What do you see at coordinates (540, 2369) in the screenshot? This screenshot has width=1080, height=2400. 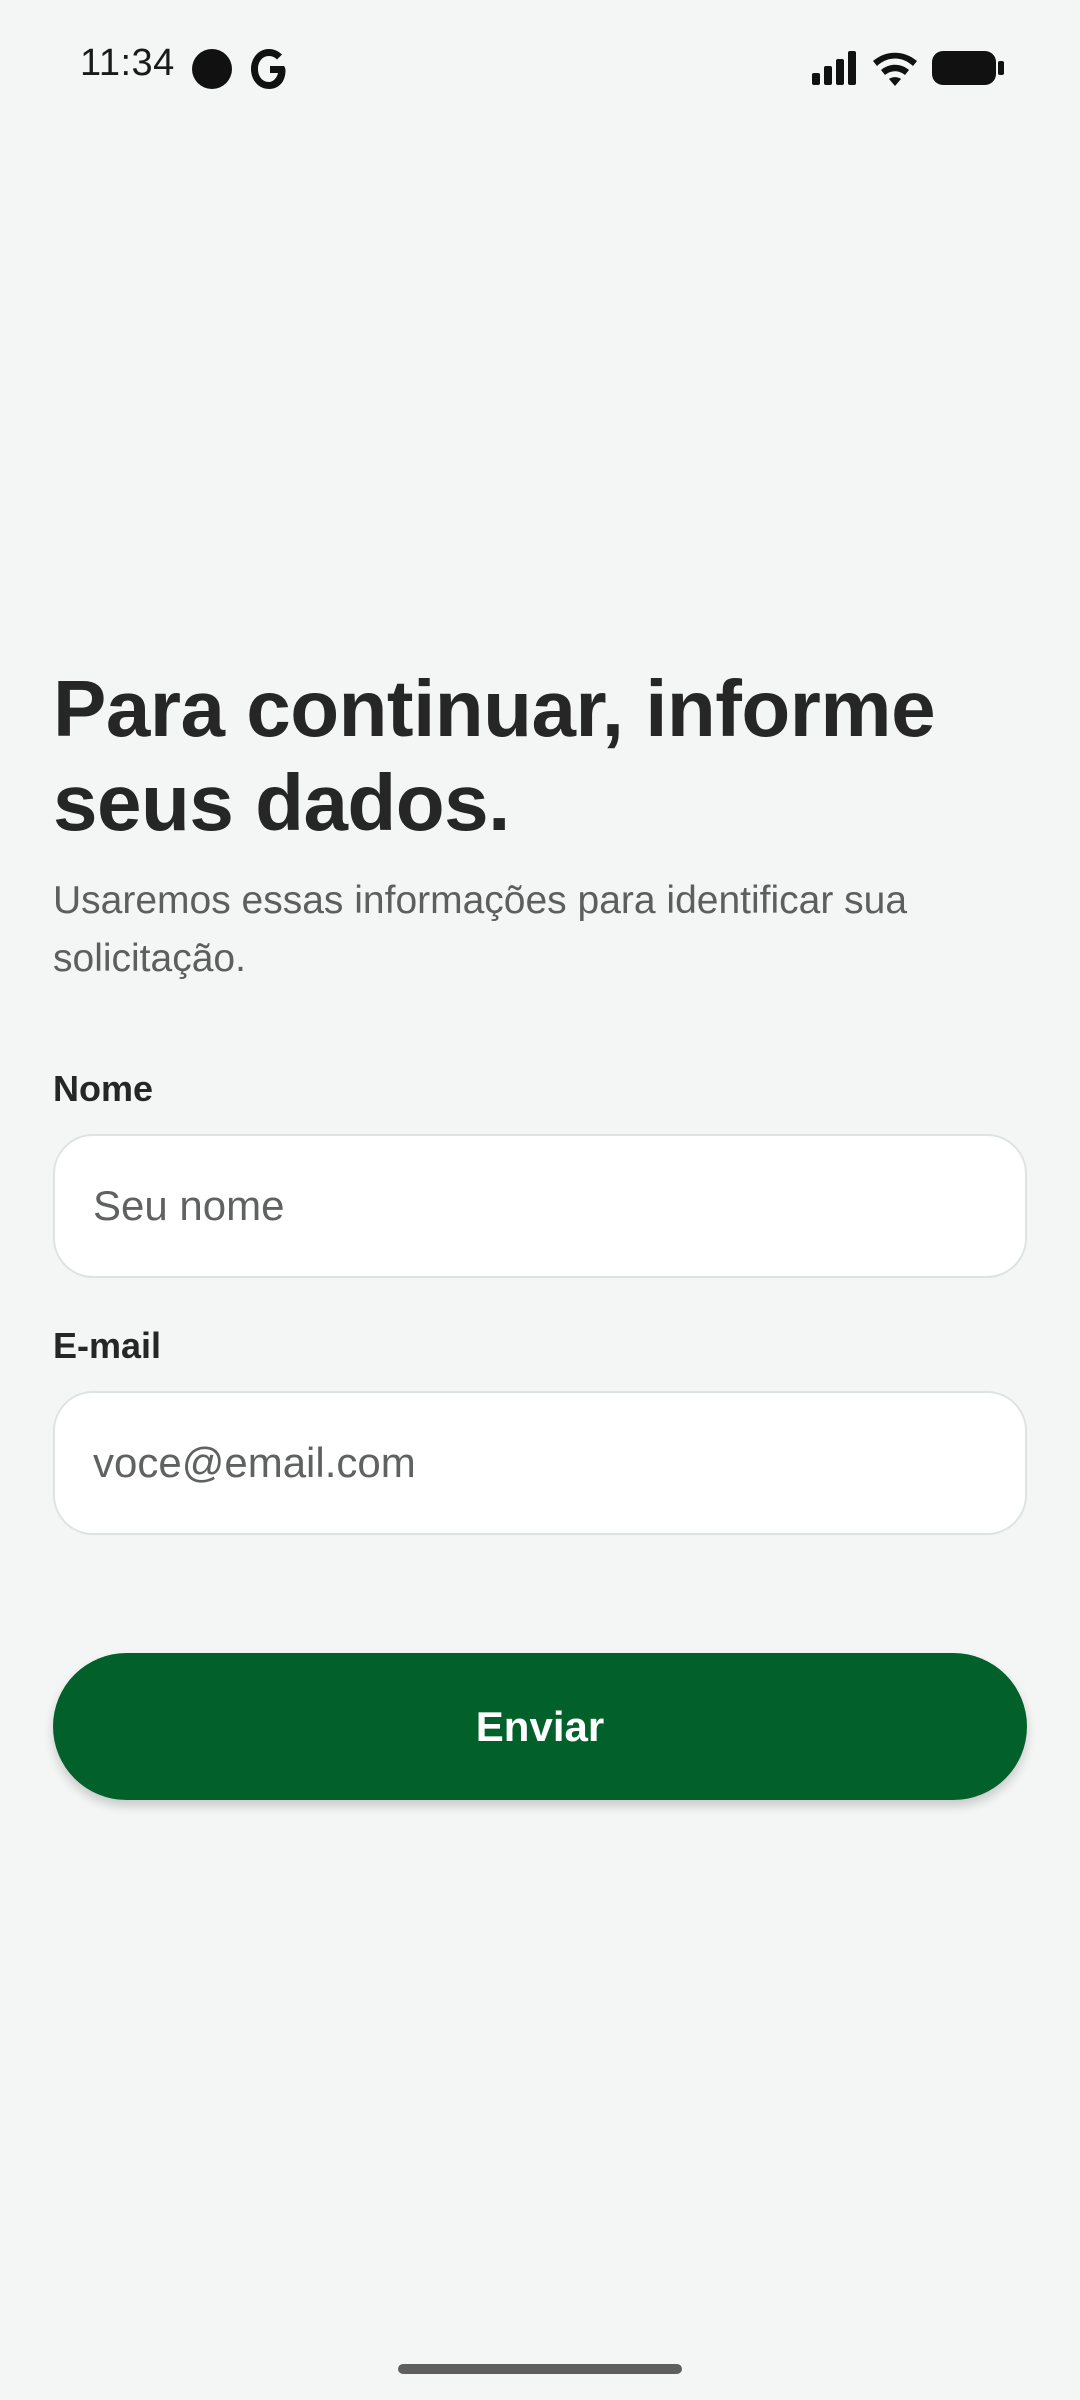 I see `home-indicator` at bounding box center [540, 2369].